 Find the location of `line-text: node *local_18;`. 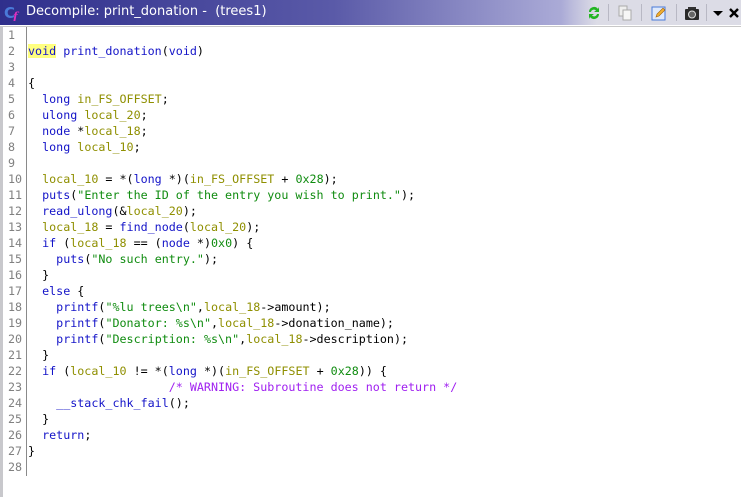

line-text: node *local_18; is located at coordinates (88, 131).